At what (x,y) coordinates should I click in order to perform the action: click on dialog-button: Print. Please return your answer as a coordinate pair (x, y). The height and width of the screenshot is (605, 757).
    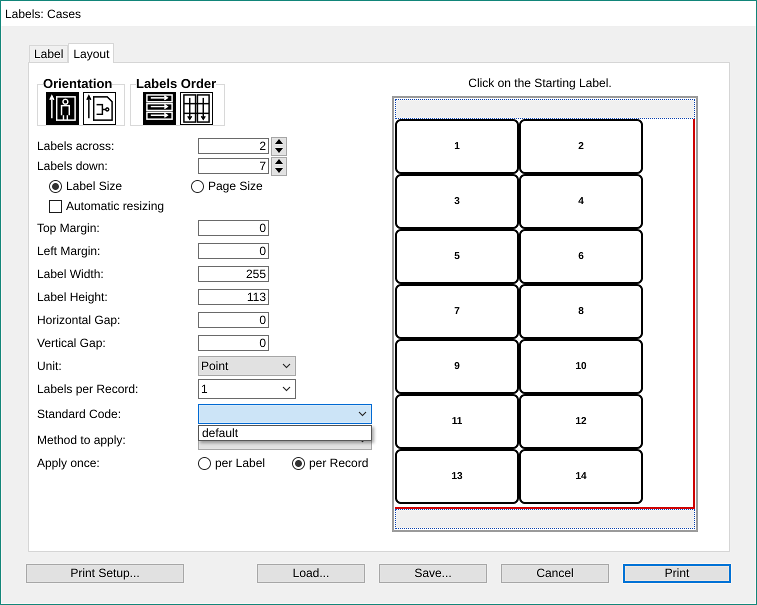
    Looking at the image, I should click on (677, 573).